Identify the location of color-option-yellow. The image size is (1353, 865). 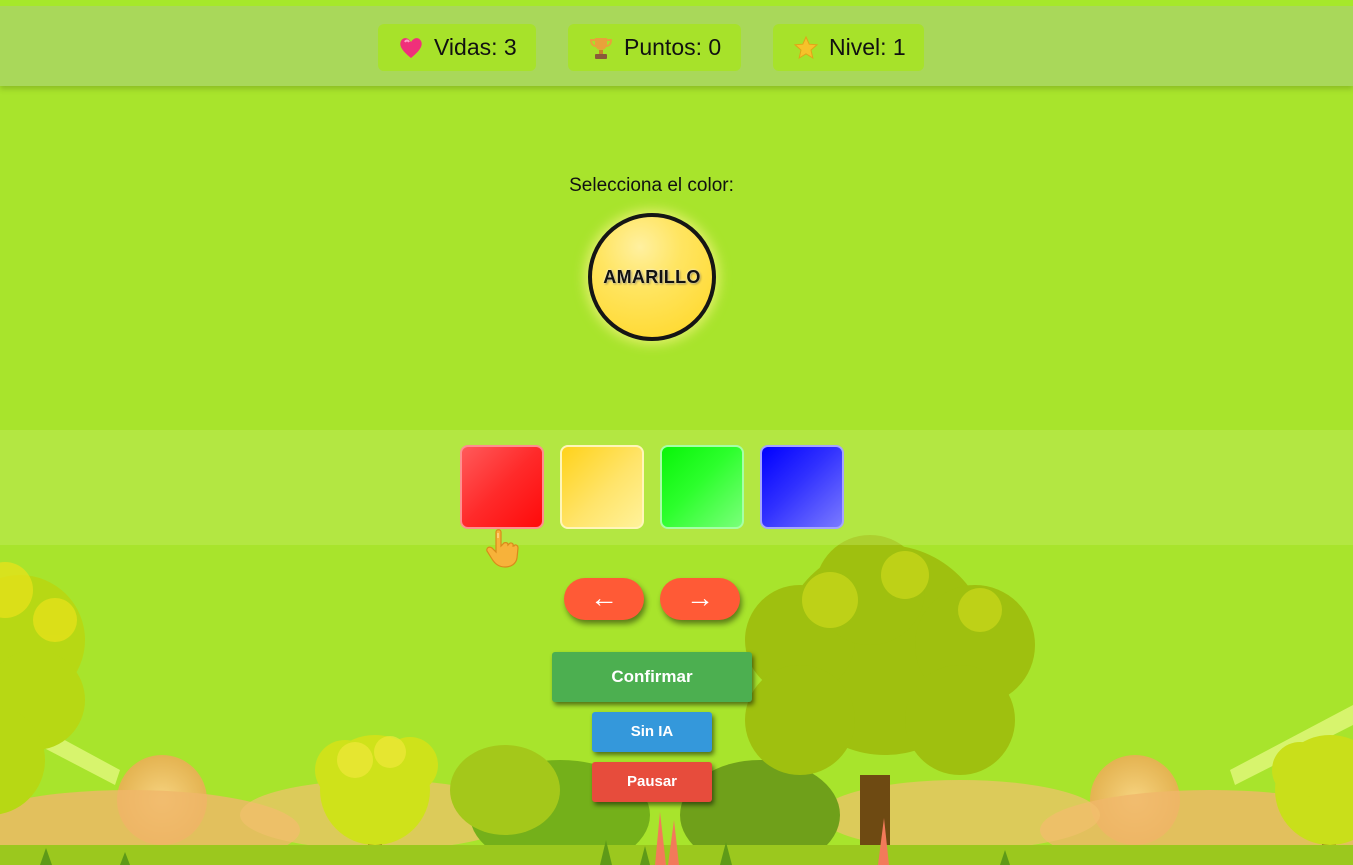
(602, 487).